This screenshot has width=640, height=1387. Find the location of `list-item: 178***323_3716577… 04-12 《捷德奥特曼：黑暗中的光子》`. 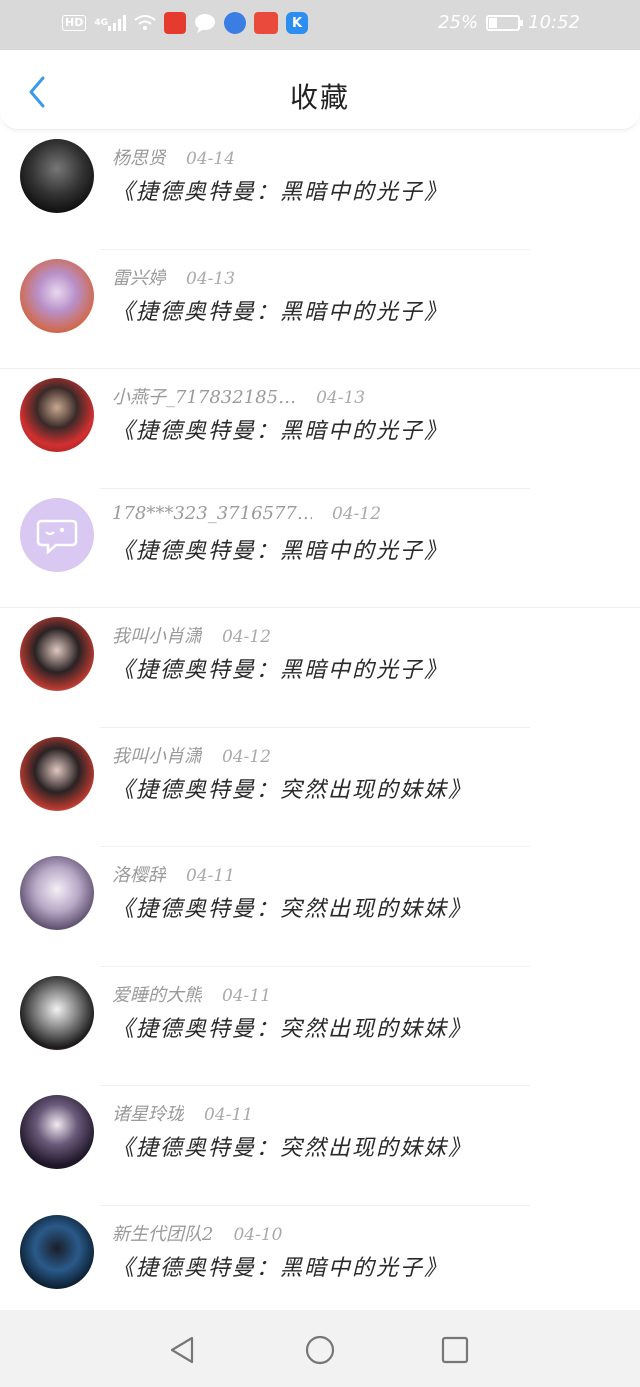

list-item: 178***323_3716577… 04-12 《捷德奥特曼：黑暗中的光子》 is located at coordinates (320, 548).